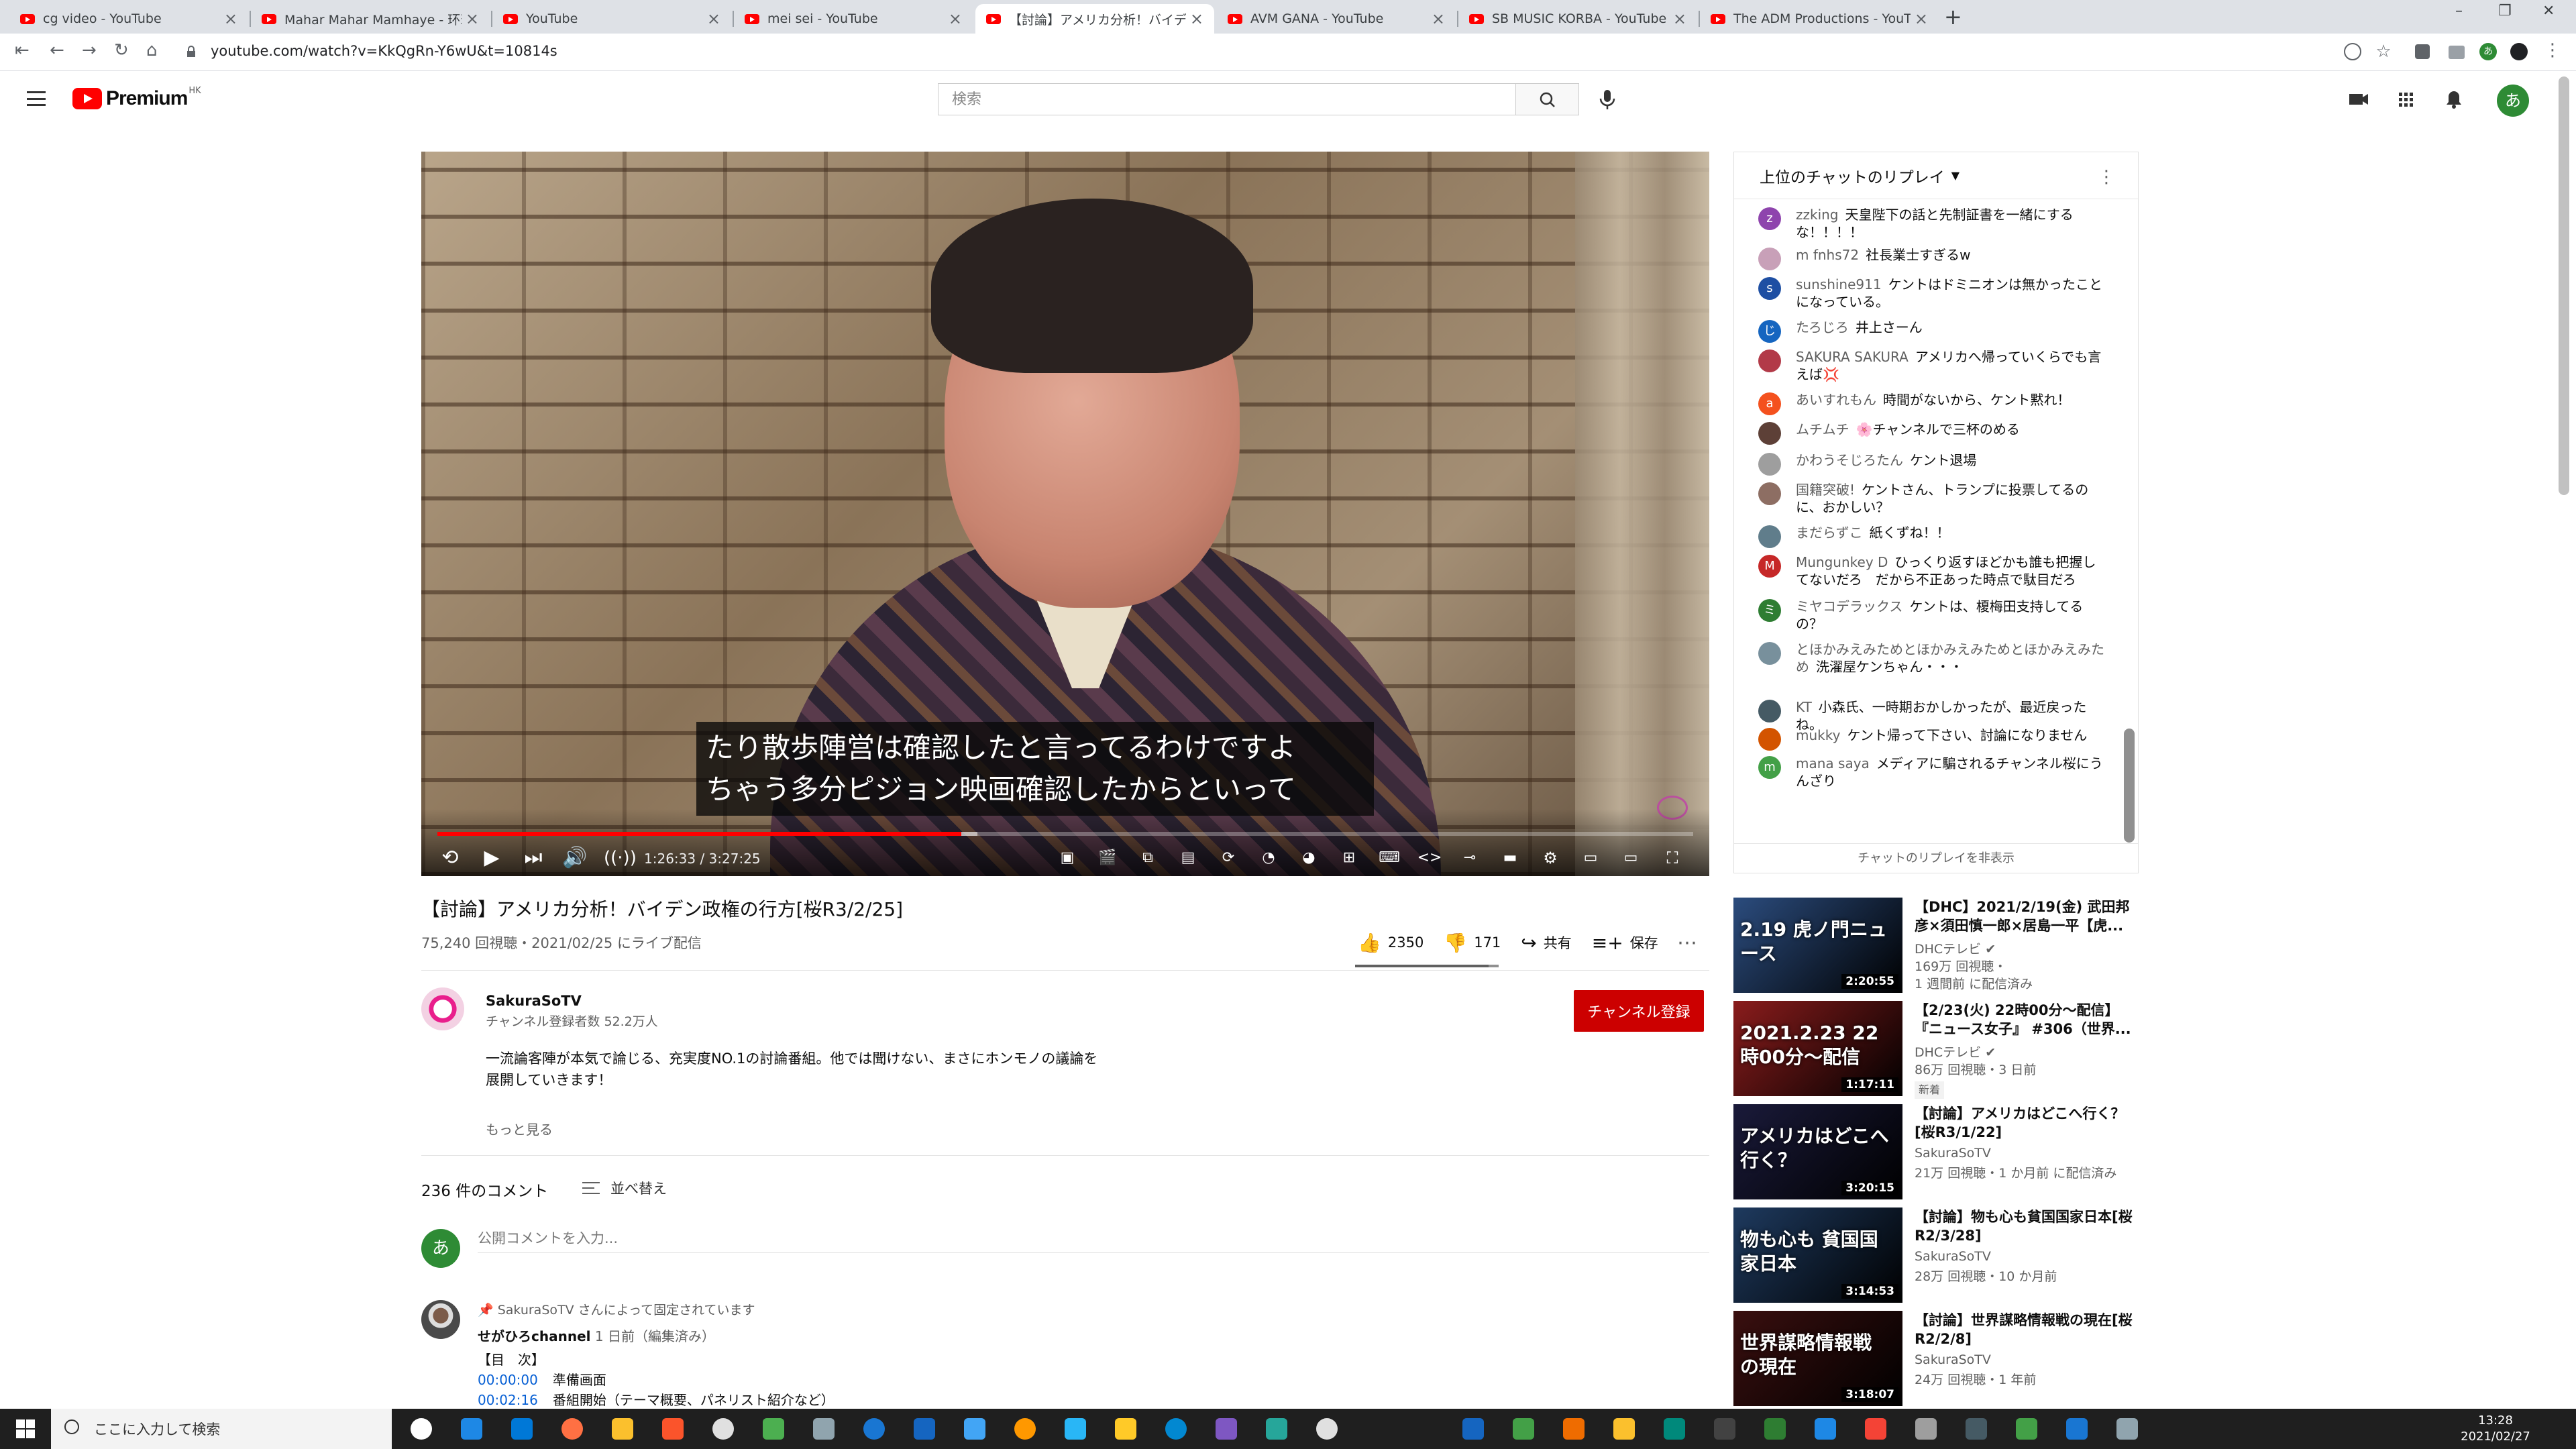 This screenshot has width=2576, height=1449. Describe the element at coordinates (1067, 858) in the screenshot. I see `miniplayer-ext-icon: ▣` at that location.